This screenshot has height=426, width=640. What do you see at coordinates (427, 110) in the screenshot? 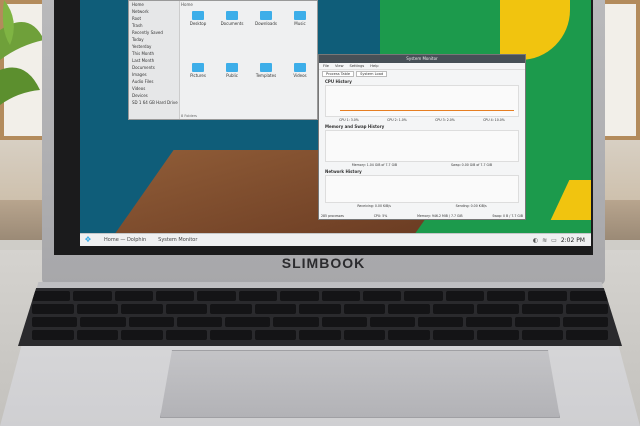
I see `cpu-line` at bounding box center [427, 110].